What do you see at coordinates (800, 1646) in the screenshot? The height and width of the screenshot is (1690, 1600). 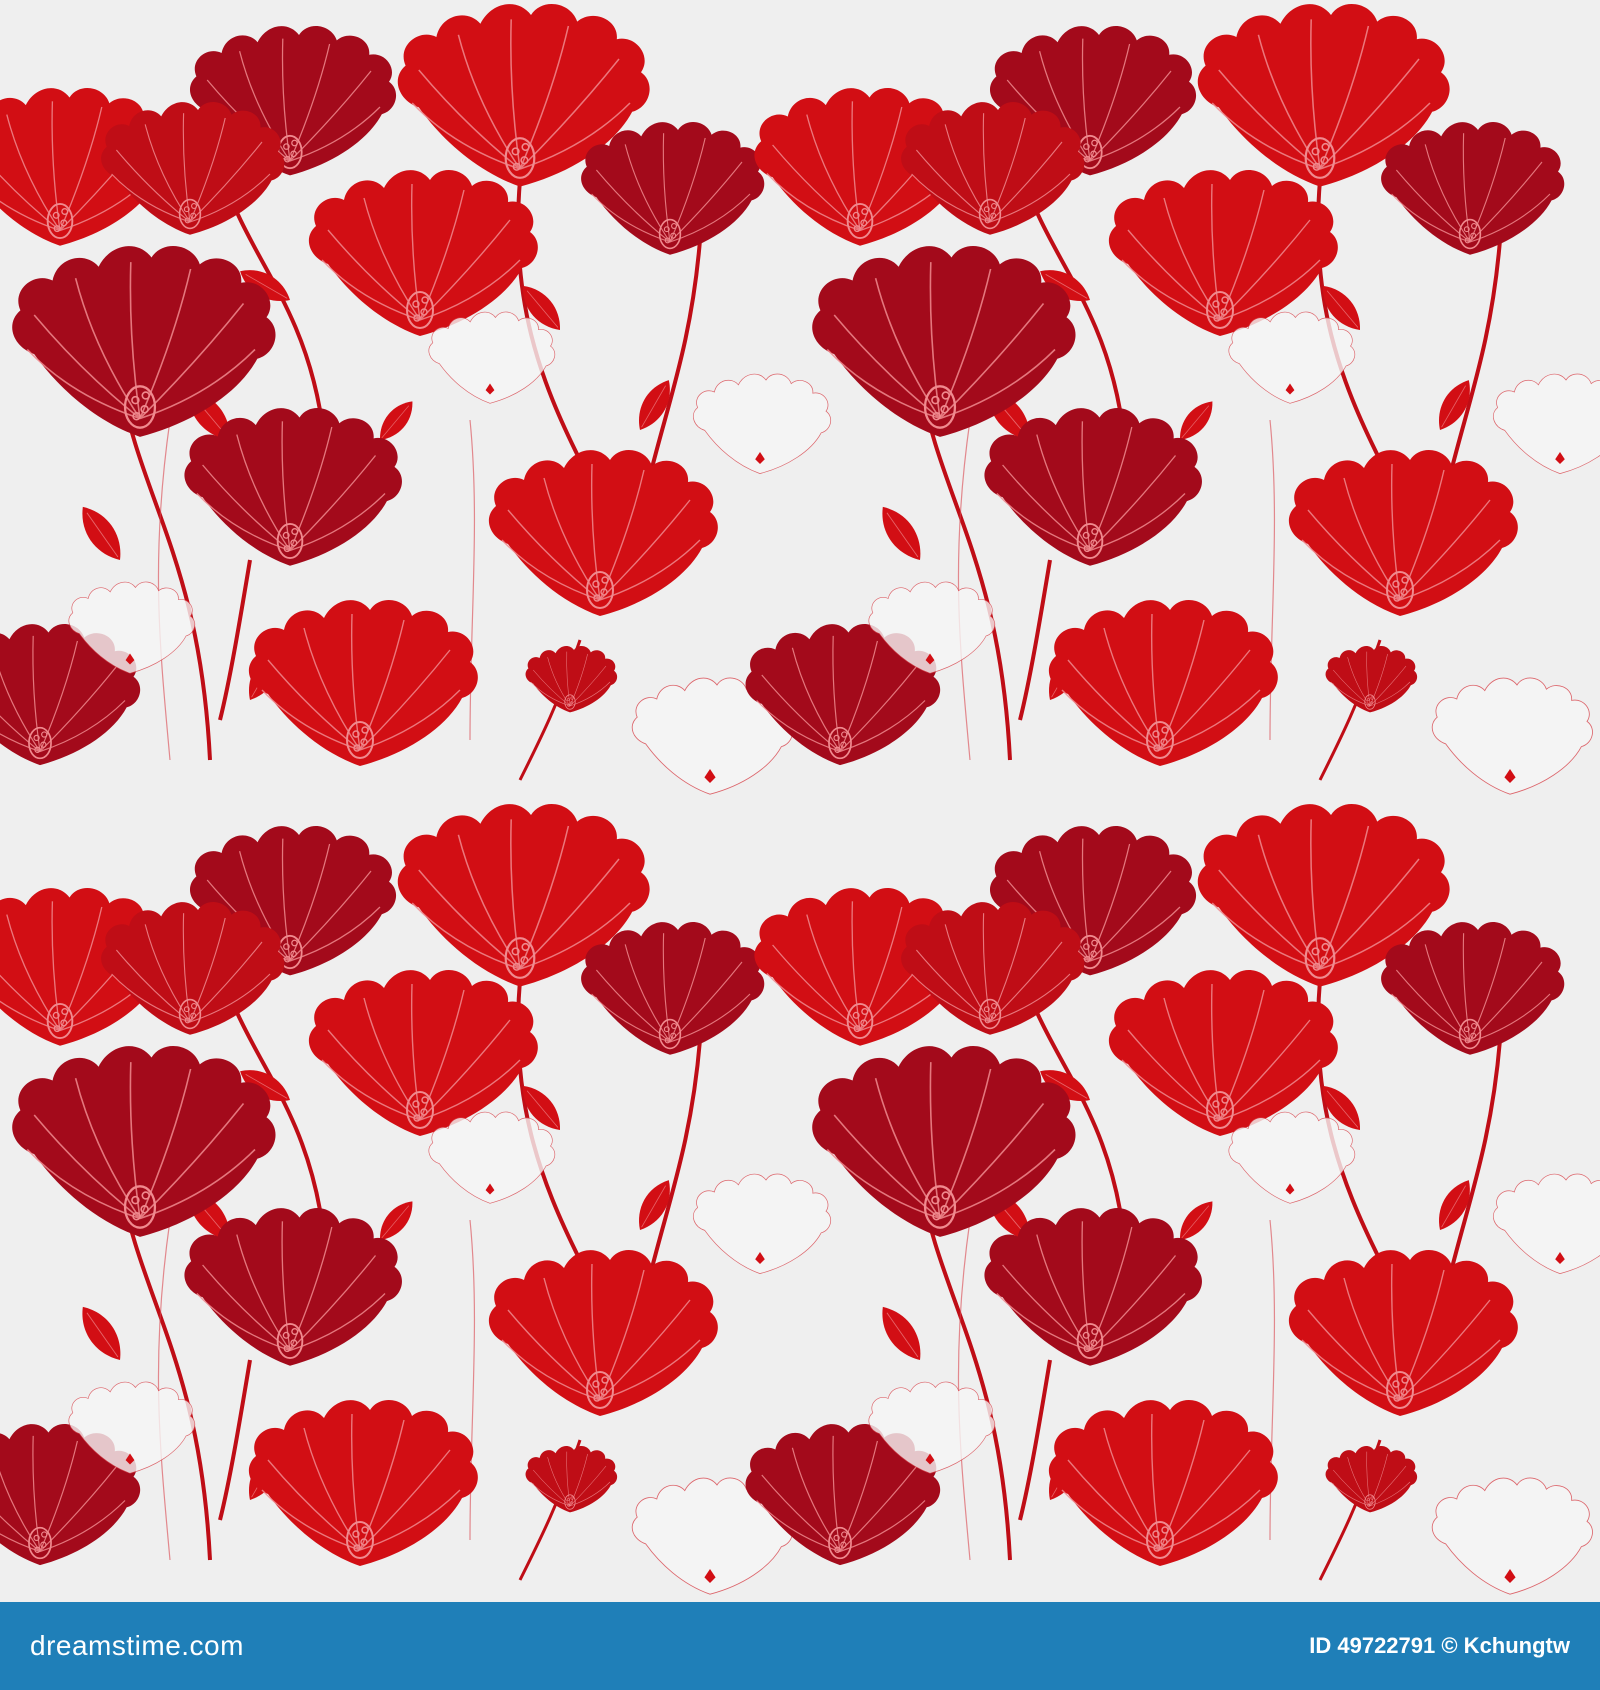 I see `footer-bar: dreamstime.com ID 49722791 © Kchungtw` at bounding box center [800, 1646].